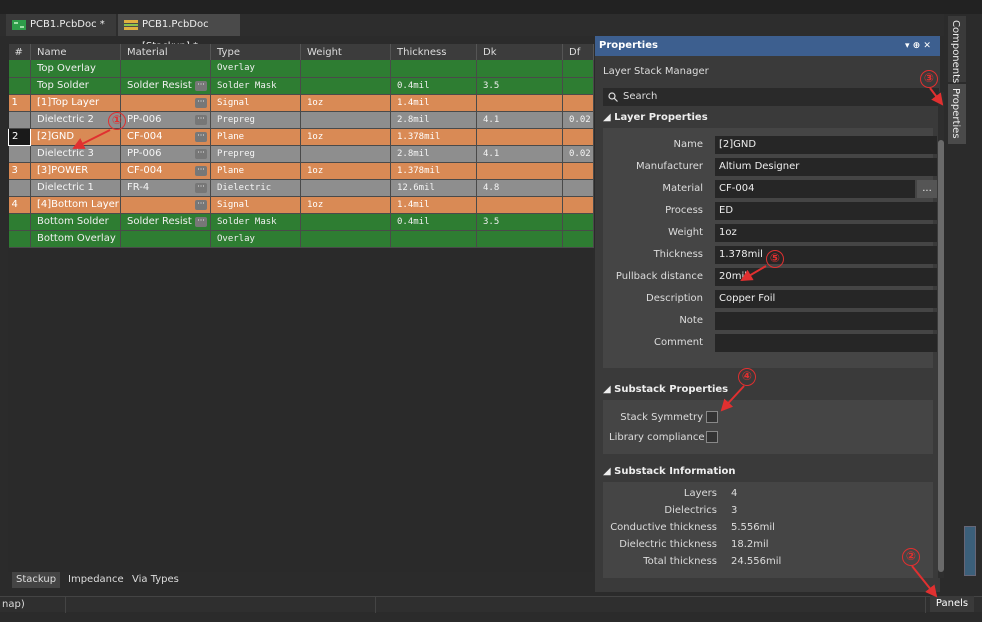 The width and height of the screenshot is (982, 622). What do you see at coordinates (826, 277) in the screenshot?
I see `property-field: 20mil` at bounding box center [826, 277].